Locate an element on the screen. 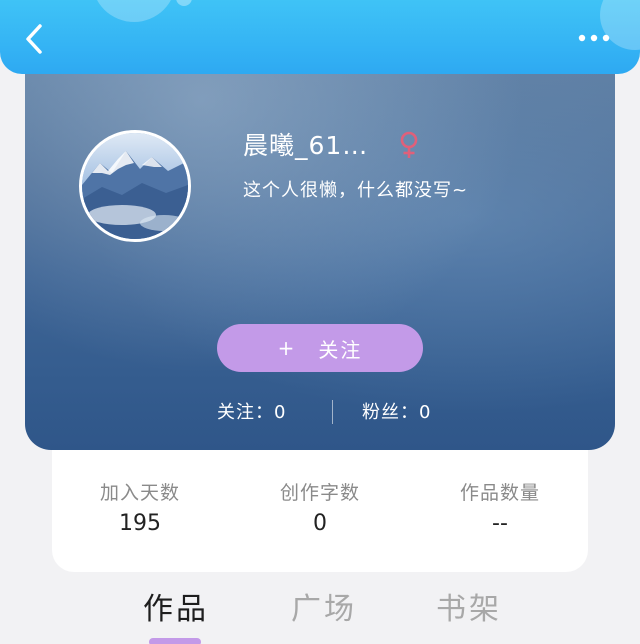 Image resolution: width=640 pixels, height=644 pixels. stat-label: 作品数量 is located at coordinates (499, 493).